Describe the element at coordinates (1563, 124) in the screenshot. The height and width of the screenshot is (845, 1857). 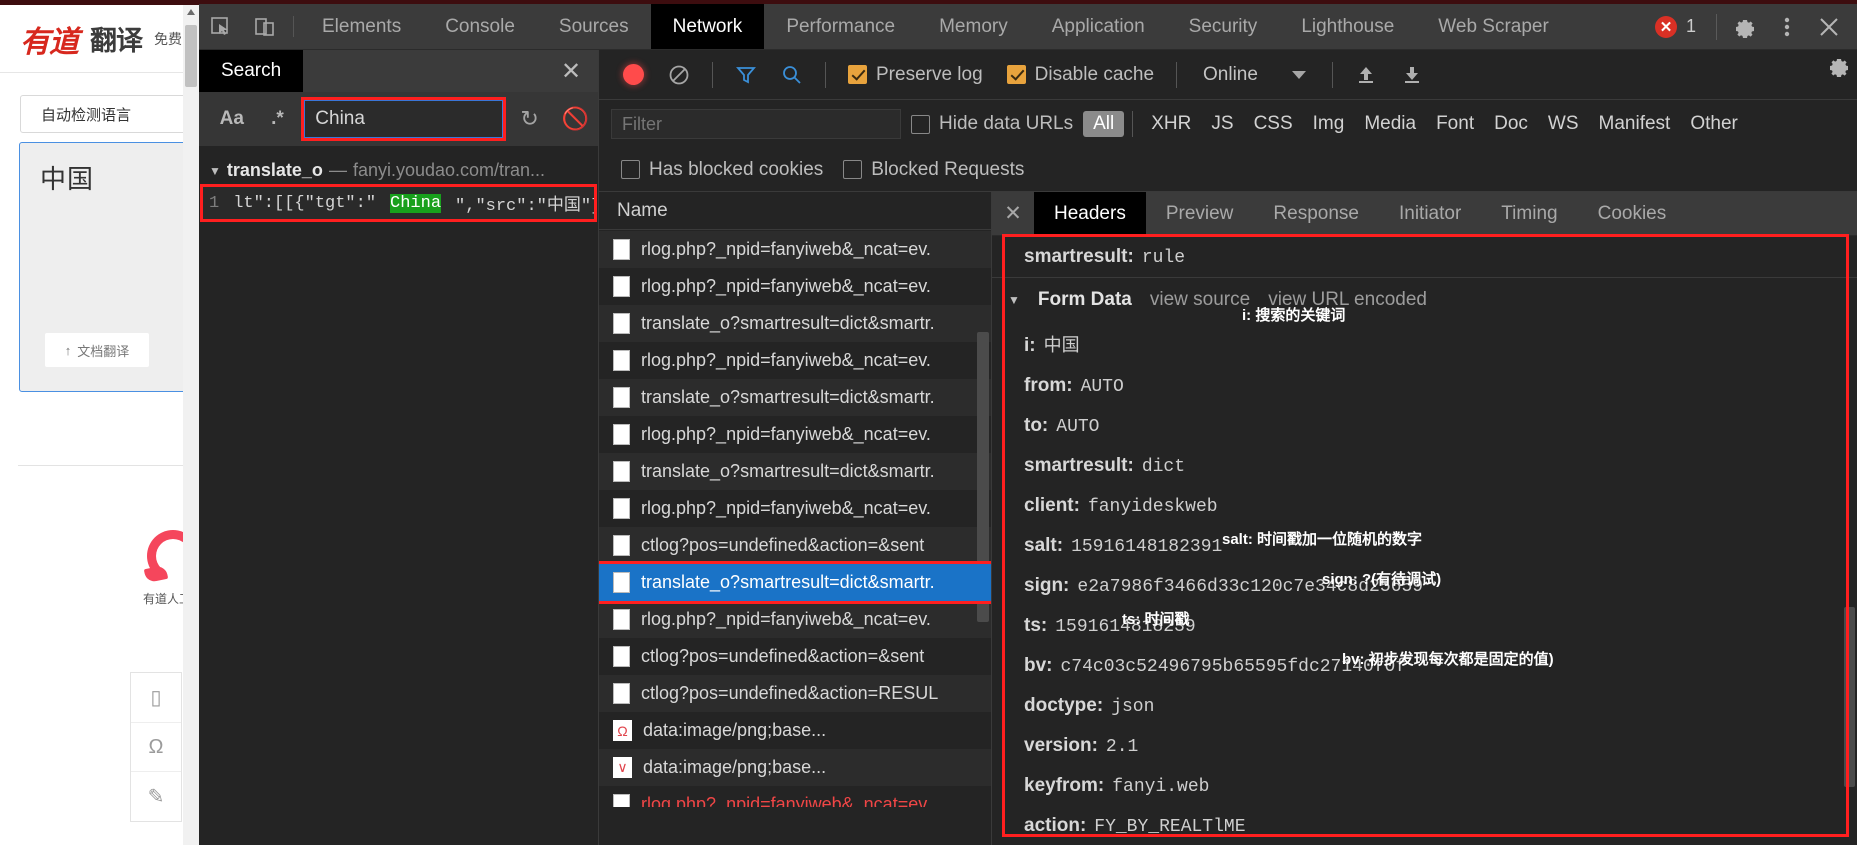
I see `type-filter-ws: WS` at that location.